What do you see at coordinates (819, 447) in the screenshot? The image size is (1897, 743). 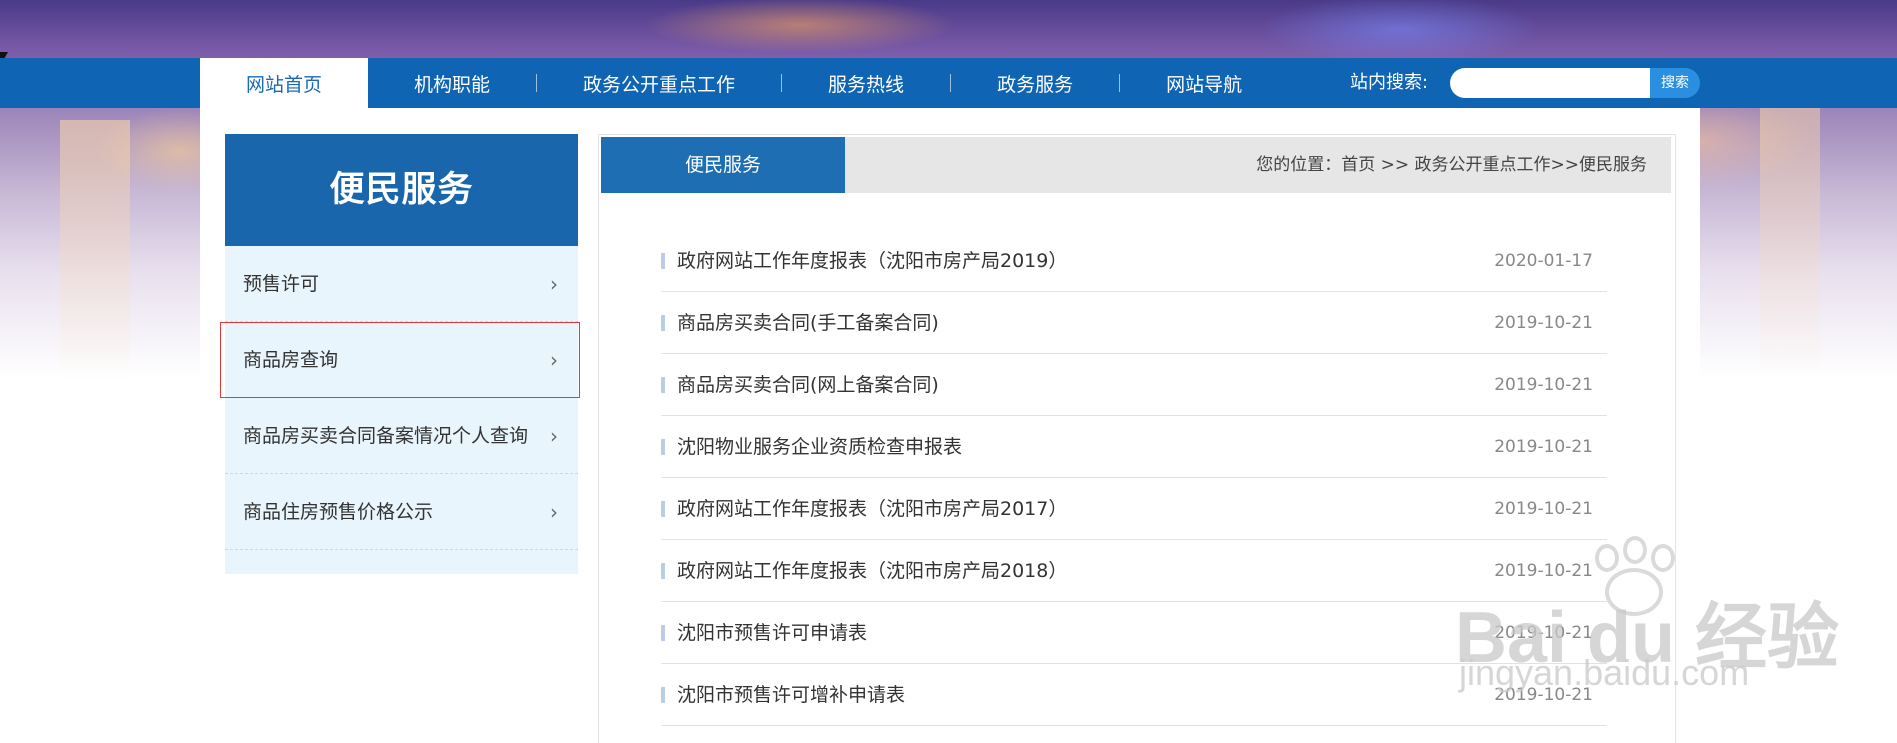 I see `list-item-title: 沈阳物业服务企业资质检查申报表` at bounding box center [819, 447].